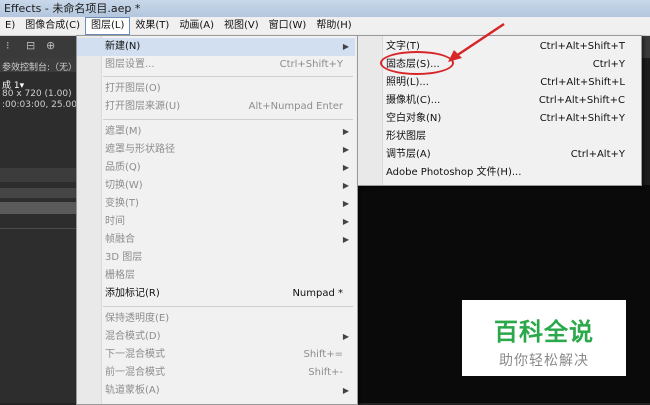  I want to click on submenu-item-adjustment-layer: 调节层(A) Ctrl+Alt+Y, so click(498, 155).